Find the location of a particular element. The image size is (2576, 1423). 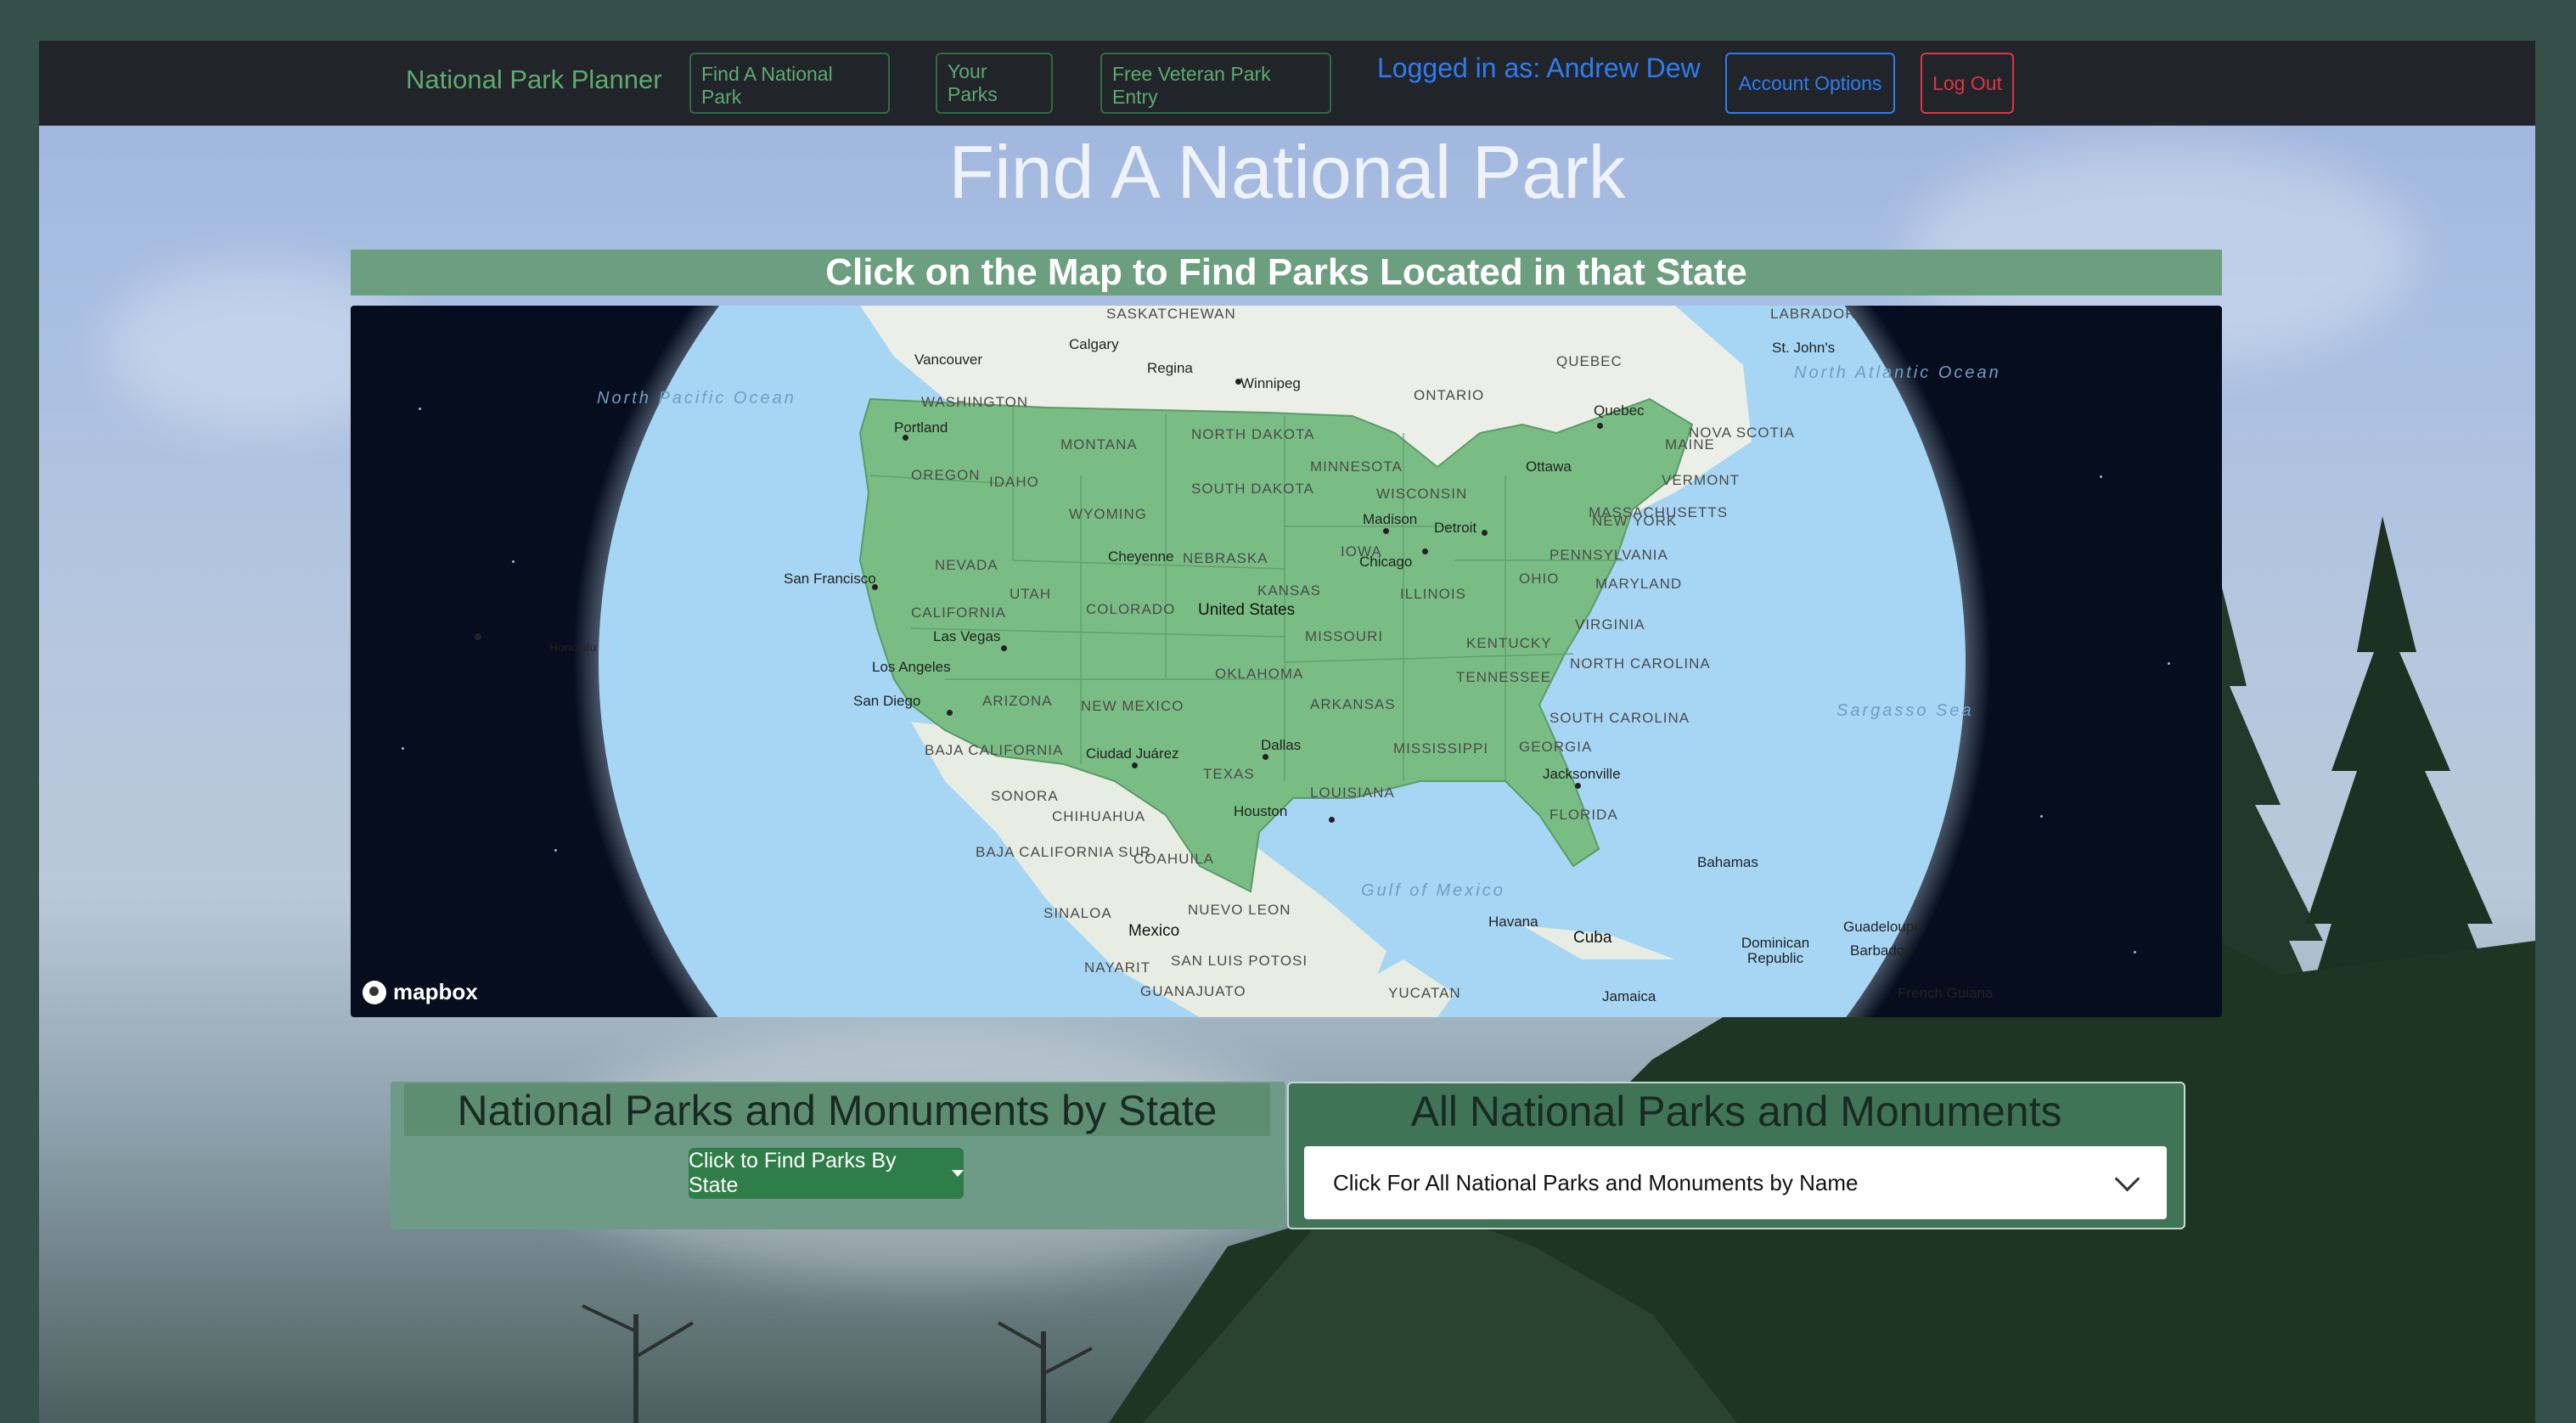

region-label: NEW MEXICO is located at coordinates (1132, 706).